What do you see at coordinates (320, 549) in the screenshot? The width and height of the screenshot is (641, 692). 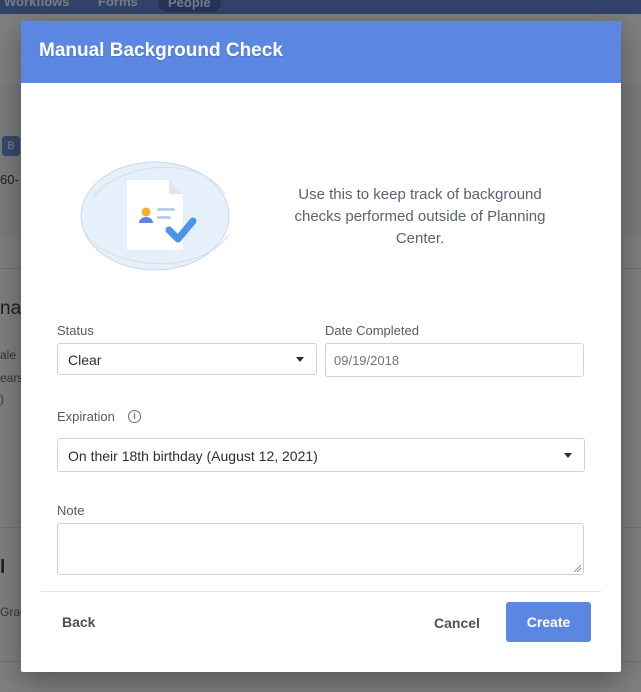 I see `note-textarea` at bounding box center [320, 549].